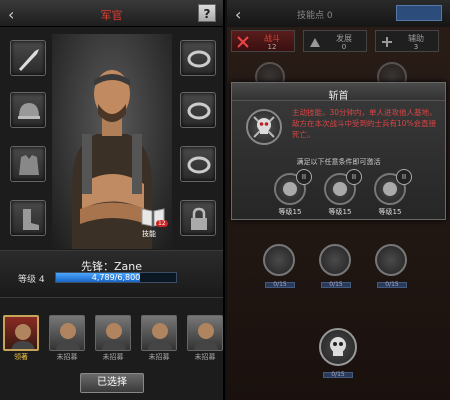 This screenshot has width=450, height=400. I want to click on skill-icon, so click(264, 127).